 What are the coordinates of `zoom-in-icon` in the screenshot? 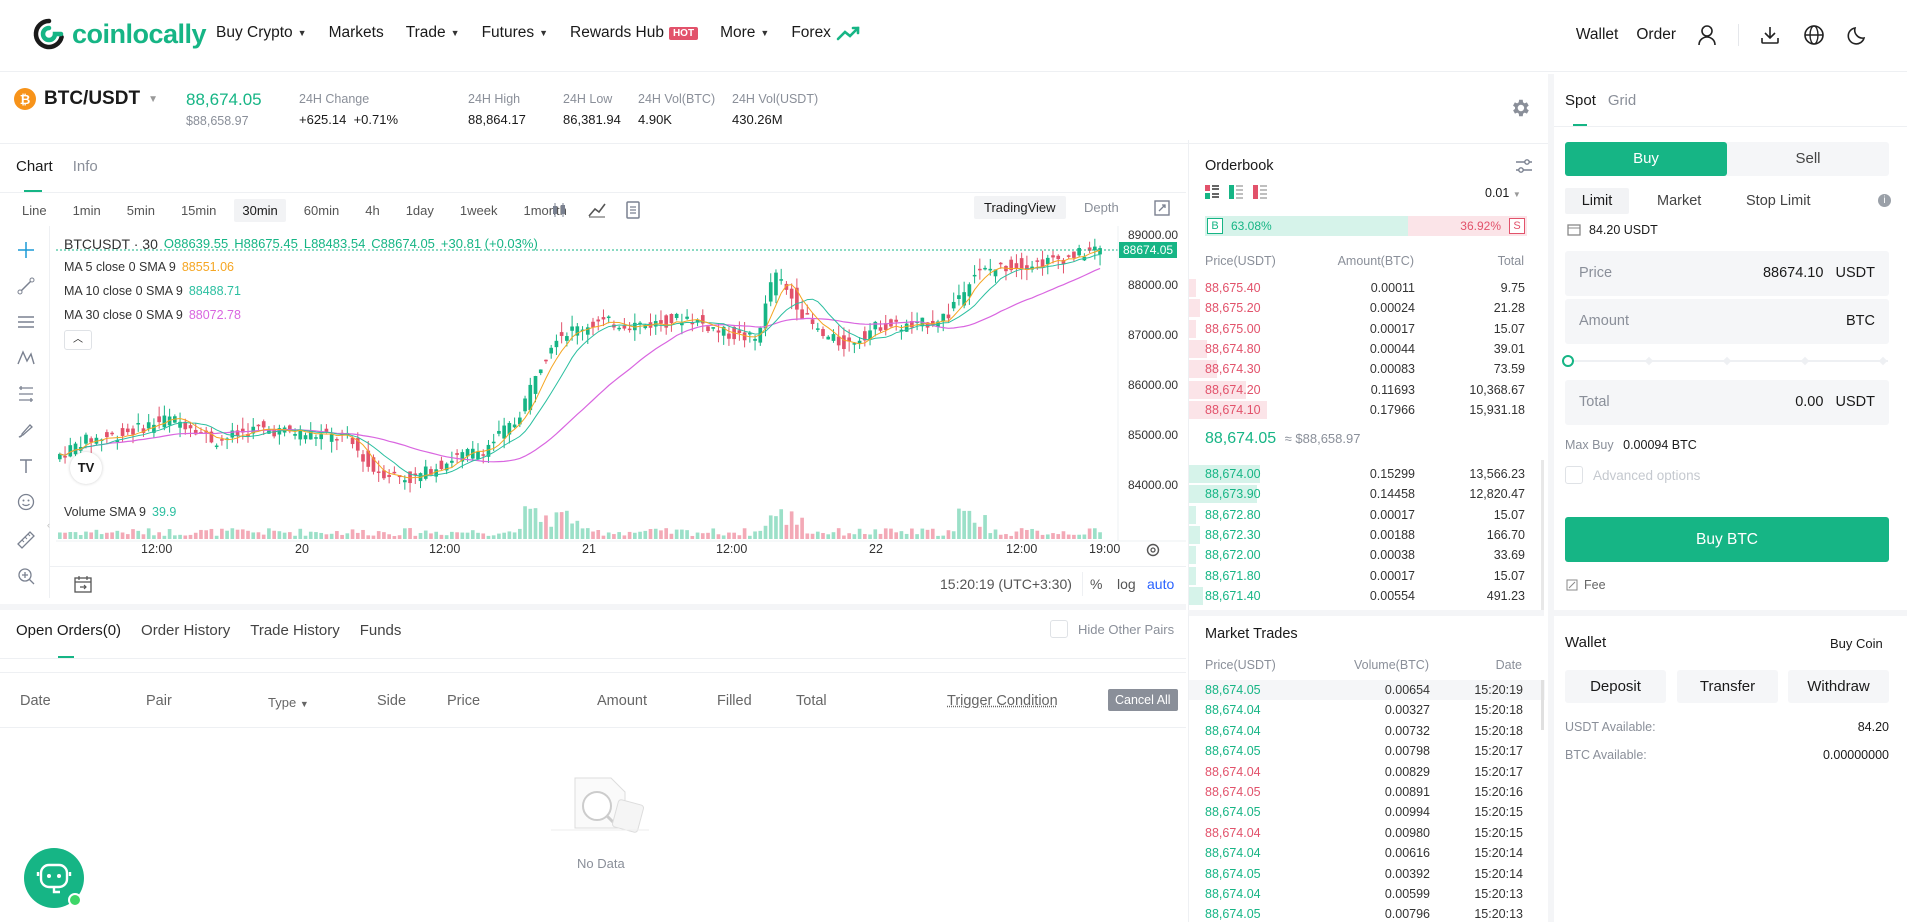 It's located at (26, 576).